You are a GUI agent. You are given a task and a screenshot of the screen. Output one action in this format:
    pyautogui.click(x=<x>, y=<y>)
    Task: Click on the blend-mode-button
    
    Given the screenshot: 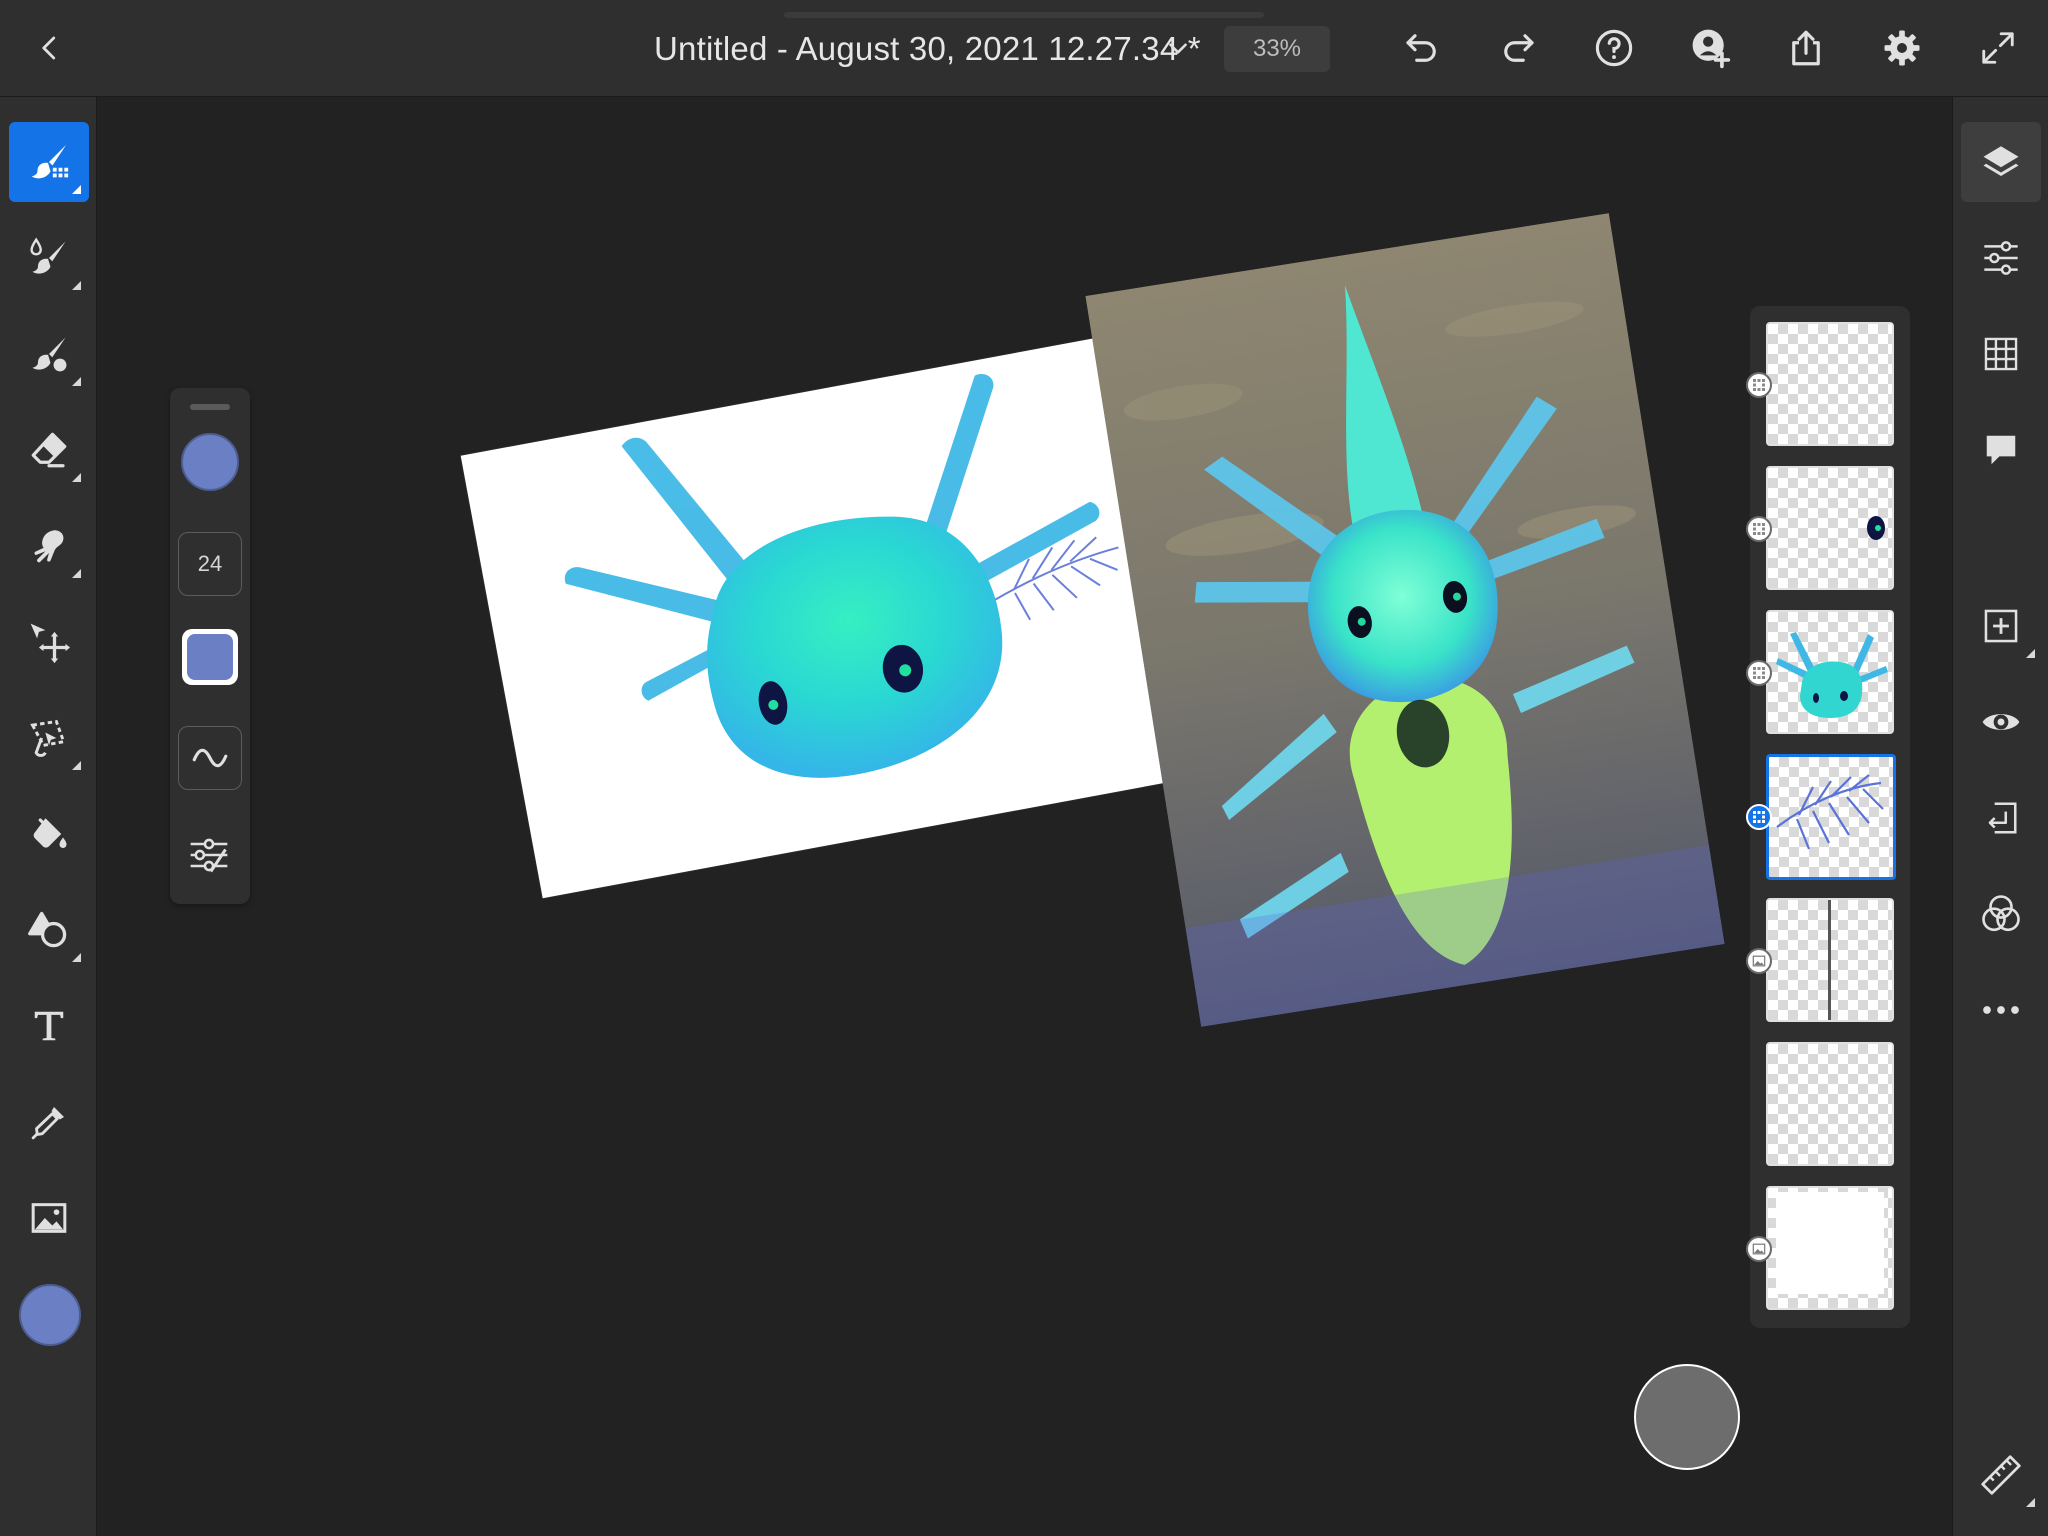 What is the action you would take?
    pyautogui.click(x=2001, y=914)
    